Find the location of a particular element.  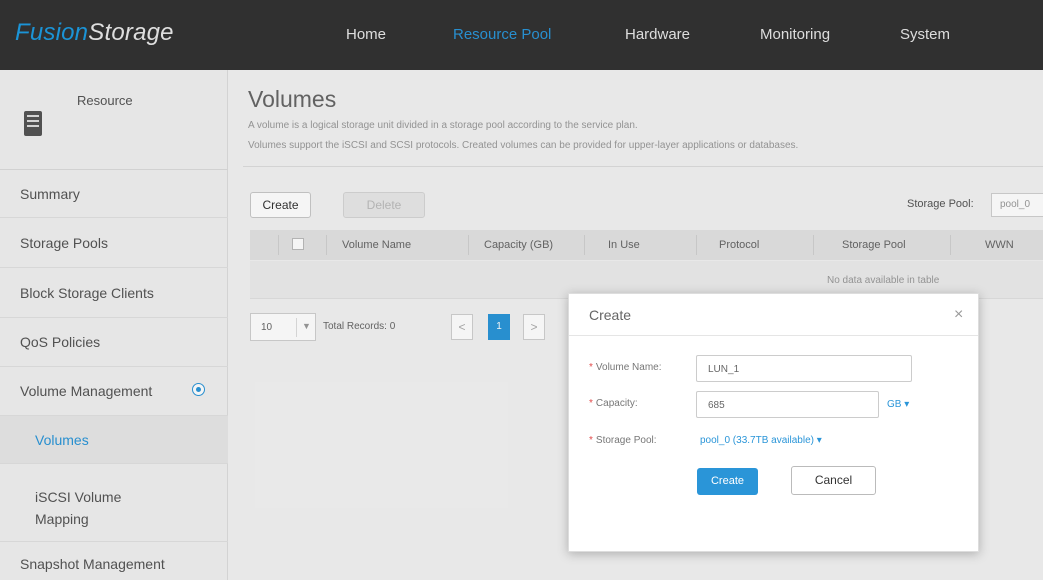

capacity-input: 685 is located at coordinates (787, 404).